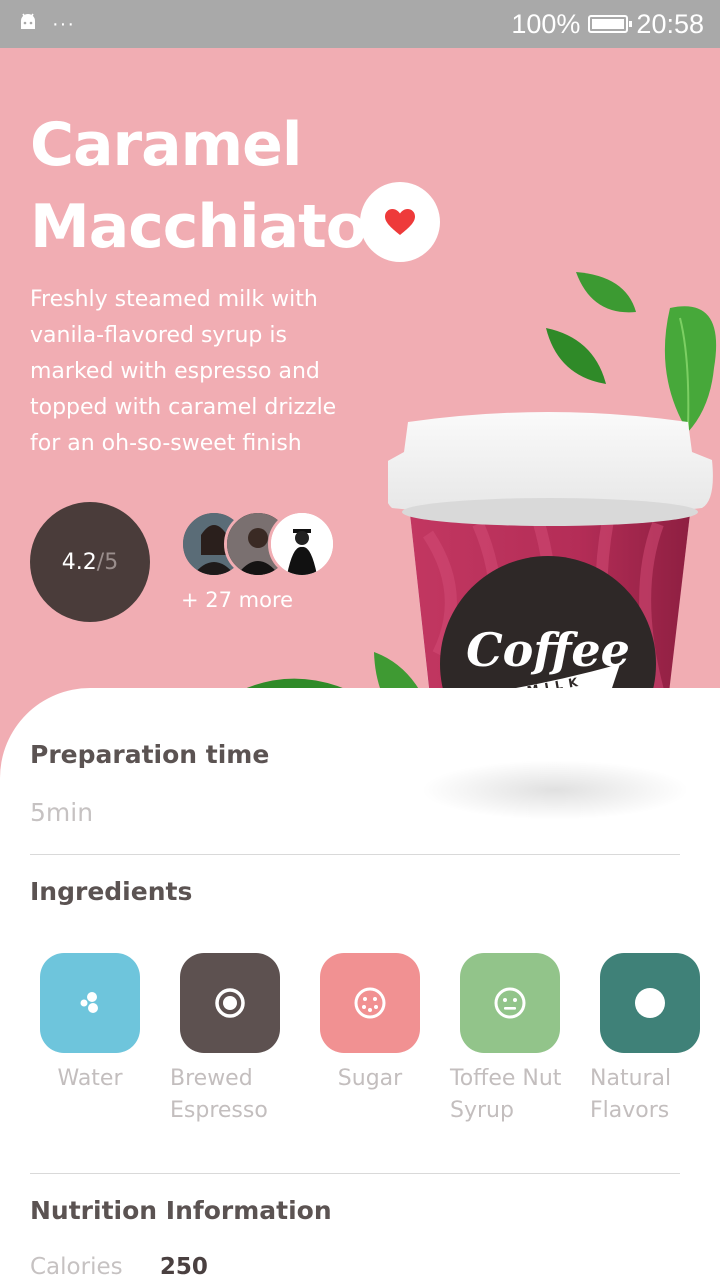 Image resolution: width=720 pixels, height=1280 pixels. Describe the element at coordinates (76, 1267) in the screenshot. I see `calories-label: Calories` at that location.